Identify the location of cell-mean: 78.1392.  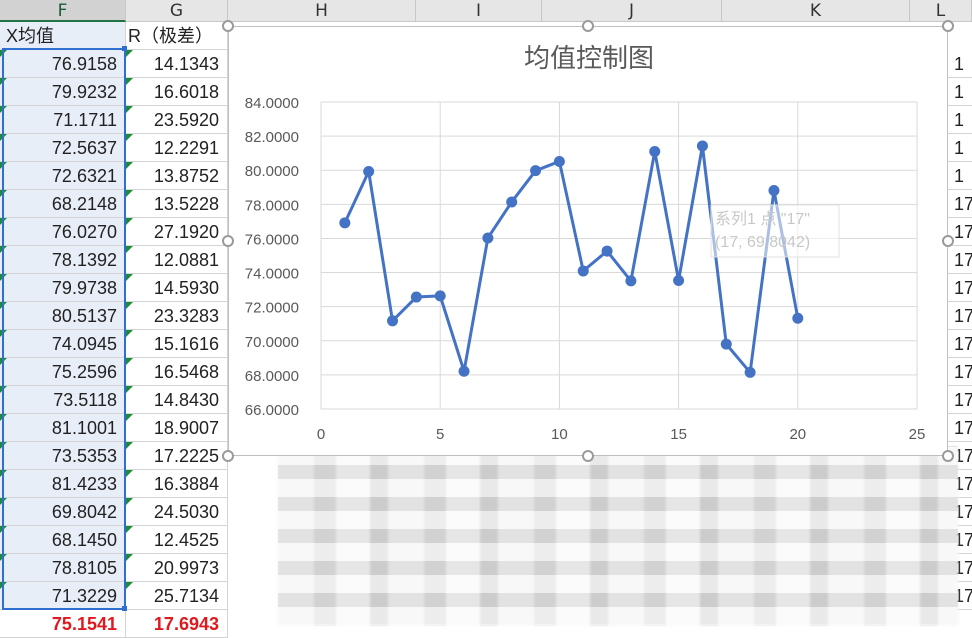
(63, 260).